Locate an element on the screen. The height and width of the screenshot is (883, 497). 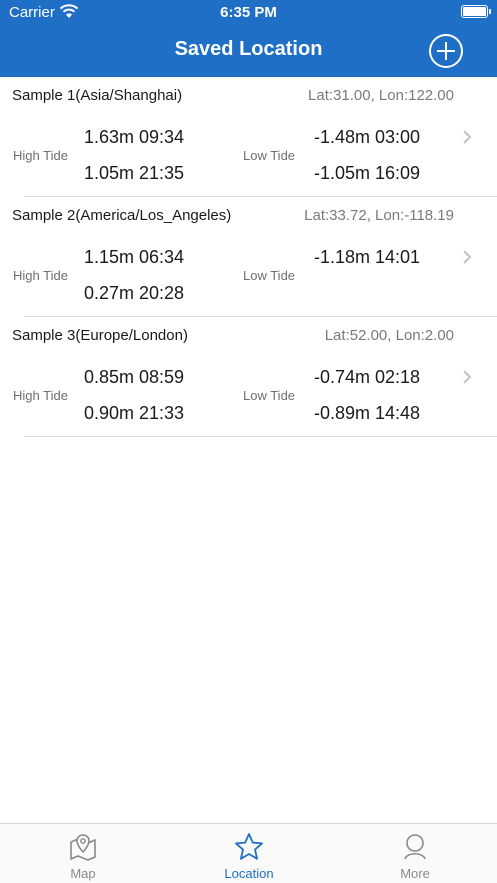
low-tide-value: -1.18m 14:01 is located at coordinates (367, 257).